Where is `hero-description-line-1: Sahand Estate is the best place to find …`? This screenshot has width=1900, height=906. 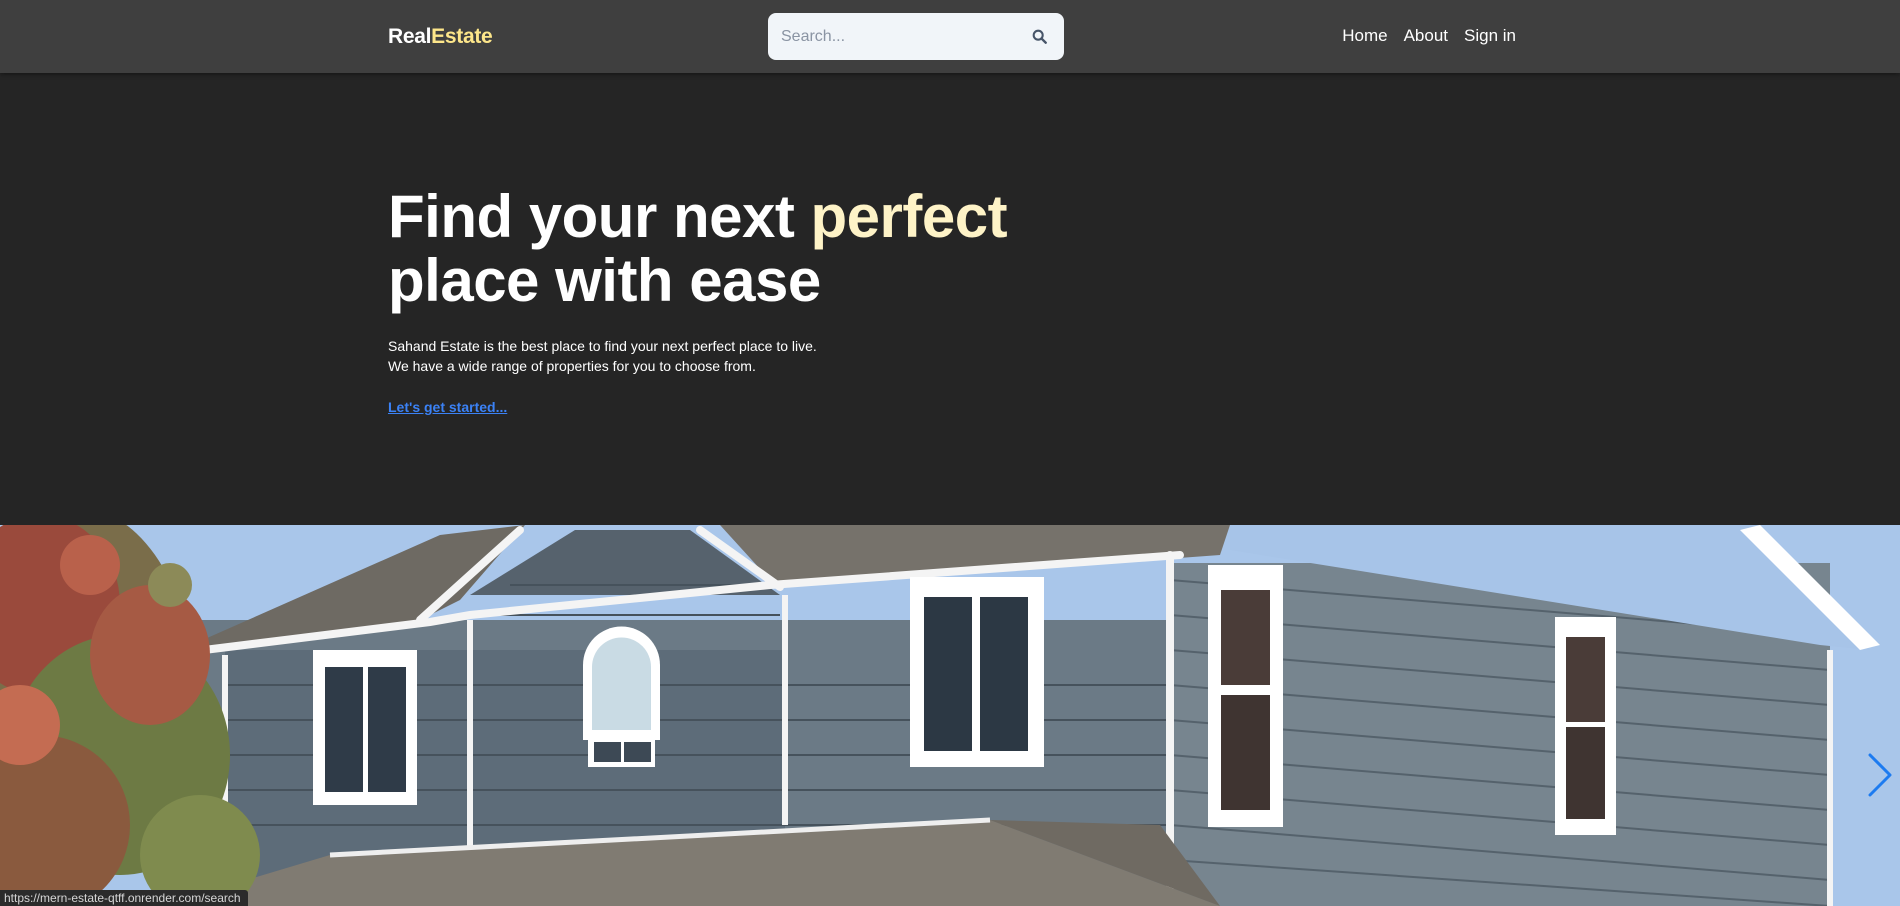
hero-description-line-1: Sahand Estate is the best place to find … is located at coordinates (602, 346).